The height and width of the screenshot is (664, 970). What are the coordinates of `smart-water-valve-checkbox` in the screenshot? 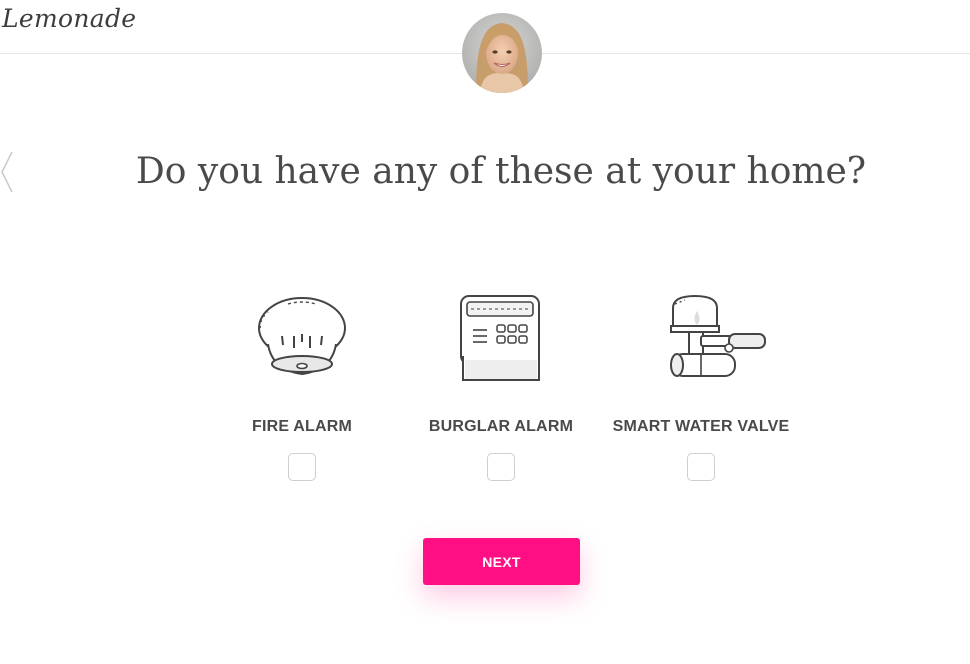 It's located at (701, 467).